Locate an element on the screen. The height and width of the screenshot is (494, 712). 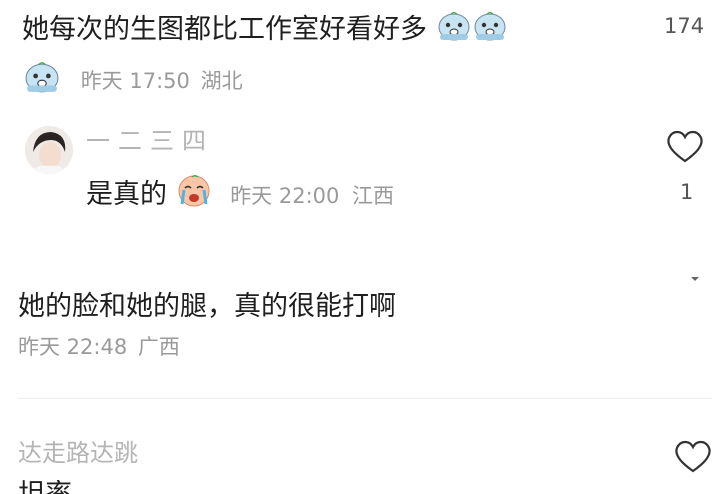
avatar-image is located at coordinates (49, 150).